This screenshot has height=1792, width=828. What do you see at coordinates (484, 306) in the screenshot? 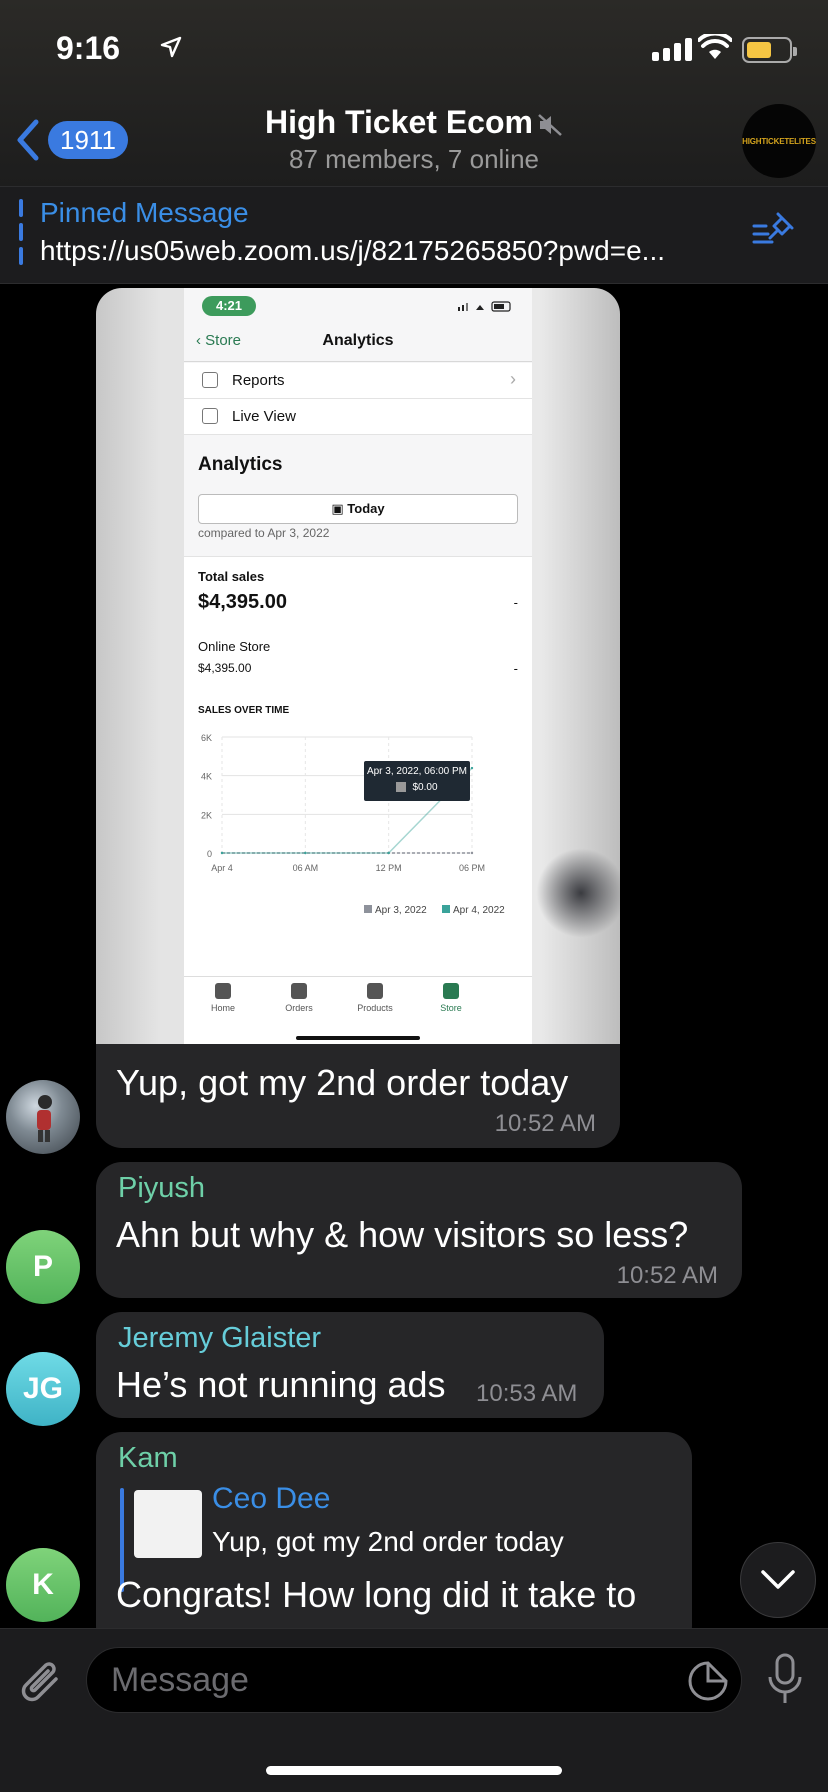
I see `ph-status-icons` at bounding box center [484, 306].